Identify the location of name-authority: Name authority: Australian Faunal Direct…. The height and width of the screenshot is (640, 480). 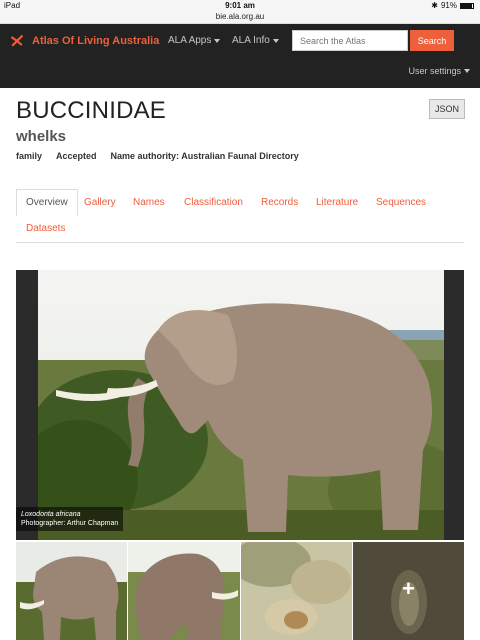
(205, 156).